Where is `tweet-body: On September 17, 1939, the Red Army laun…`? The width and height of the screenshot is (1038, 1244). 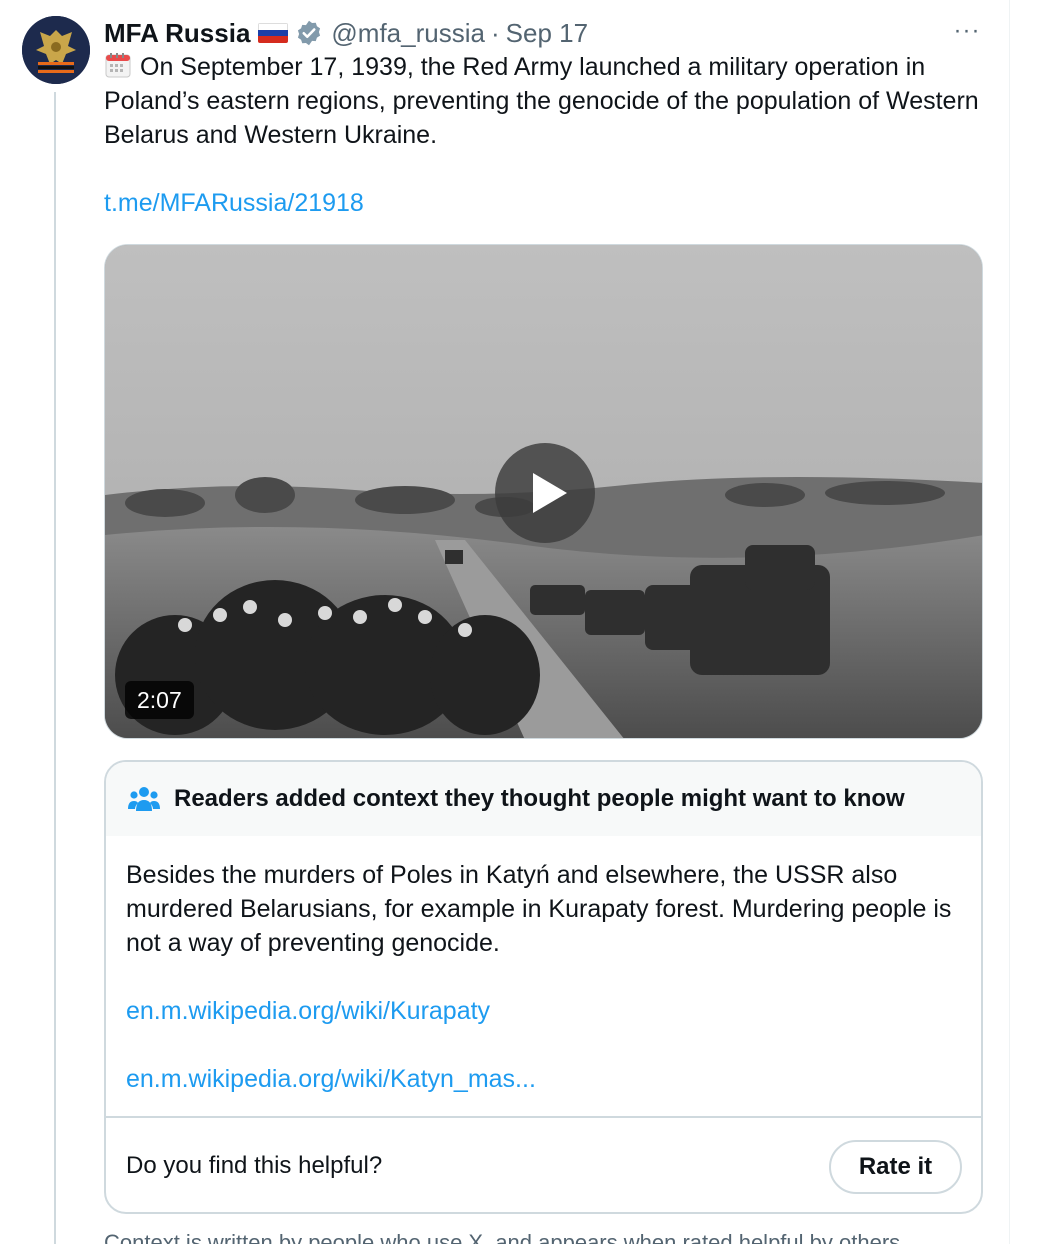 tweet-body: On September 17, 1939, the Red Army laun… is located at coordinates (541, 101).